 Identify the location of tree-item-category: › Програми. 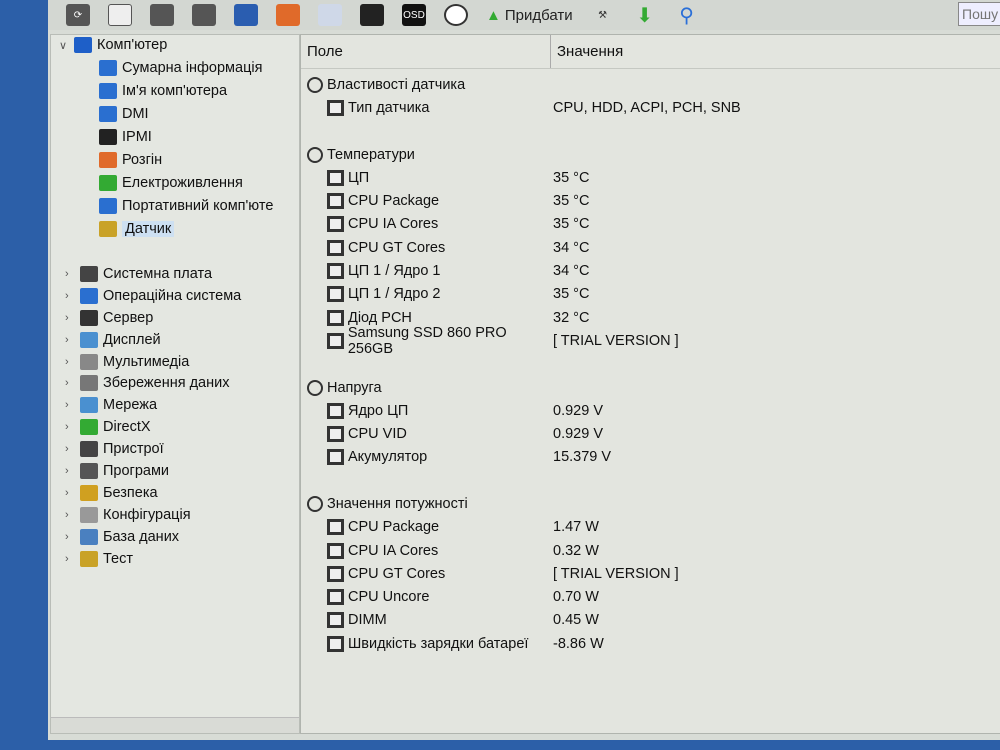
(117, 471).